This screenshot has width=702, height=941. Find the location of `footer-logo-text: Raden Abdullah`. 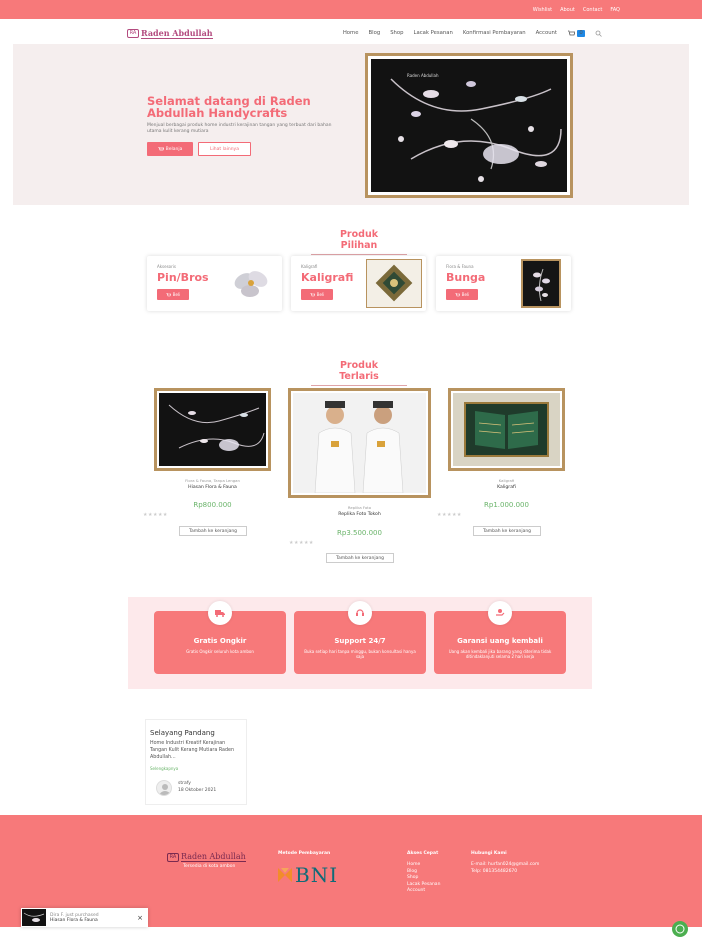

footer-logo-text: Raden Abdullah is located at coordinates (213, 857).